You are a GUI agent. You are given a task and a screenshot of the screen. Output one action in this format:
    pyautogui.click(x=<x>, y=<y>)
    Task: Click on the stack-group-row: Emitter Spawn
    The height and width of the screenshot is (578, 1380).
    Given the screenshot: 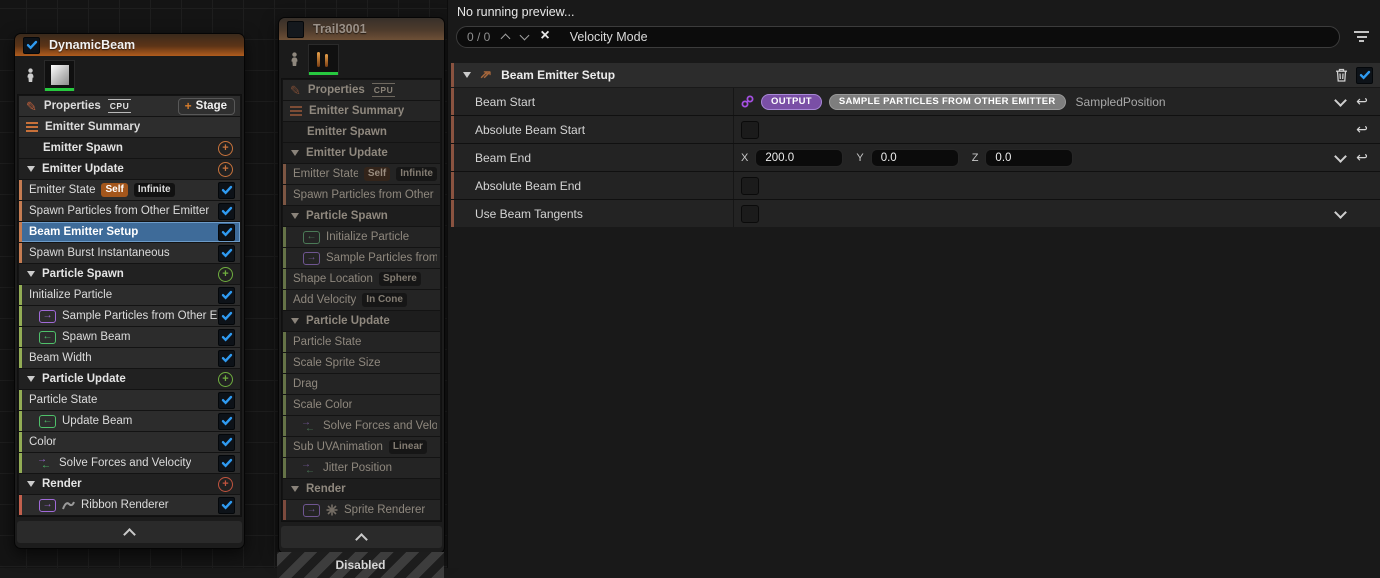 What is the action you would take?
    pyautogui.click(x=361, y=132)
    